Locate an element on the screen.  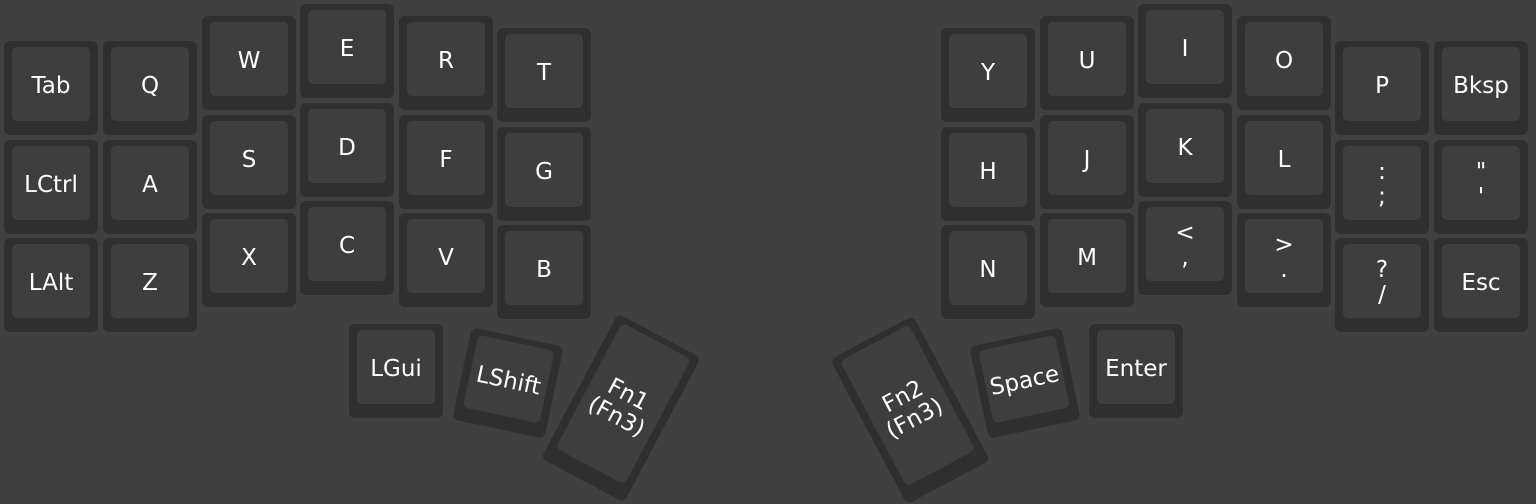
key-legend: ? / is located at coordinates (1382, 283).